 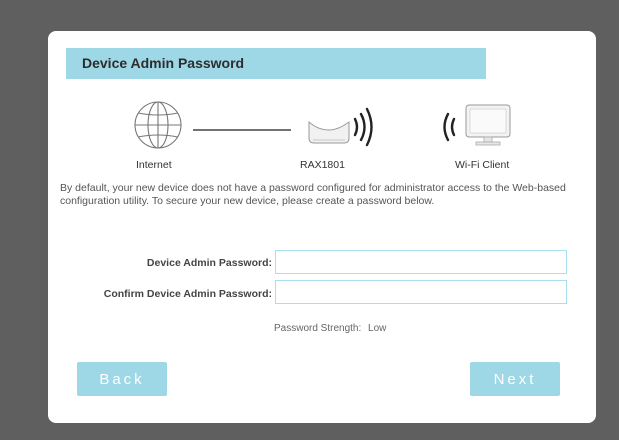 I want to click on password-strength: Password Strength: Low, so click(x=330, y=328).